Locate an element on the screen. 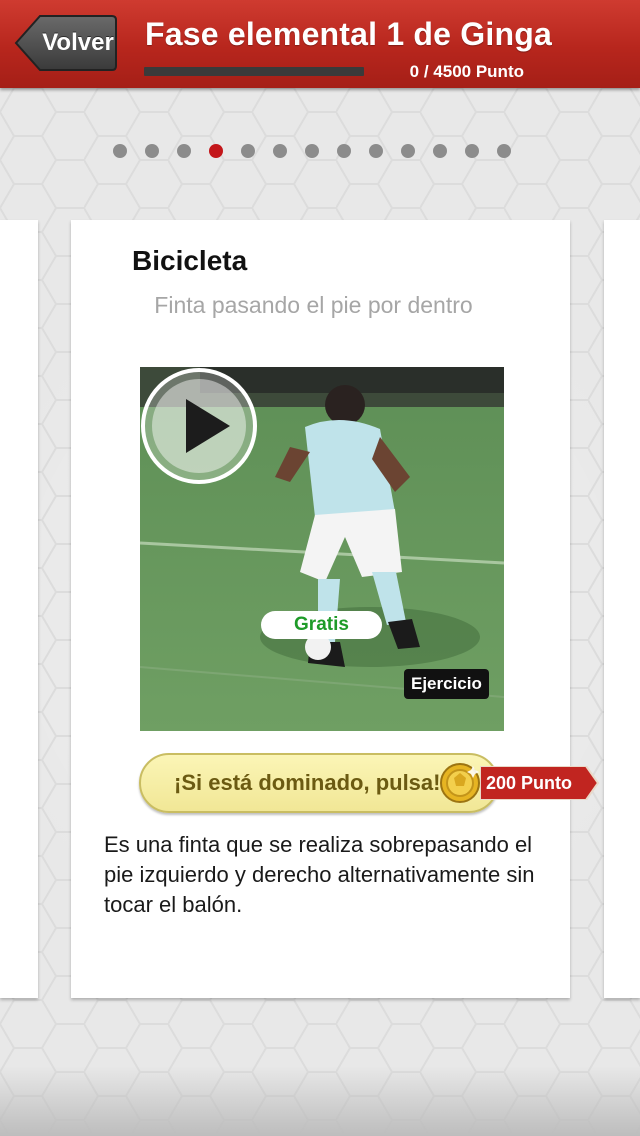 This screenshot has width=640, height=1136. previous-card is located at coordinates (19, 609).